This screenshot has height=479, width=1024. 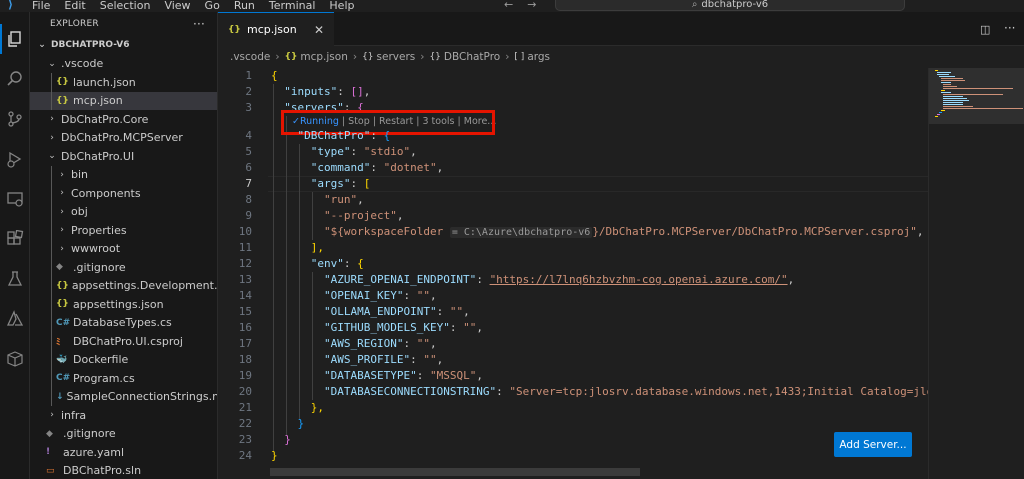 I want to click on tree-item: › DbChatPro.Core, so click(x=123, y=119).